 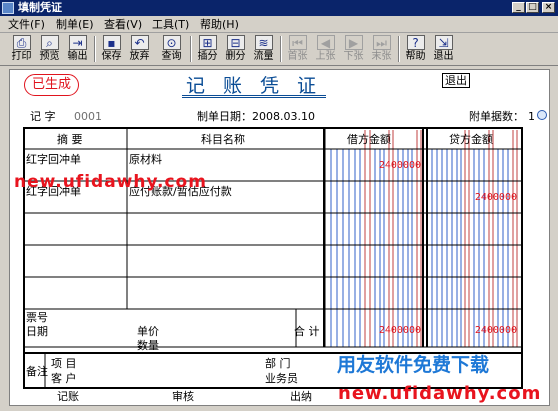 I want to click on row-1-debit: 2400000, so click(x=393, y=166).